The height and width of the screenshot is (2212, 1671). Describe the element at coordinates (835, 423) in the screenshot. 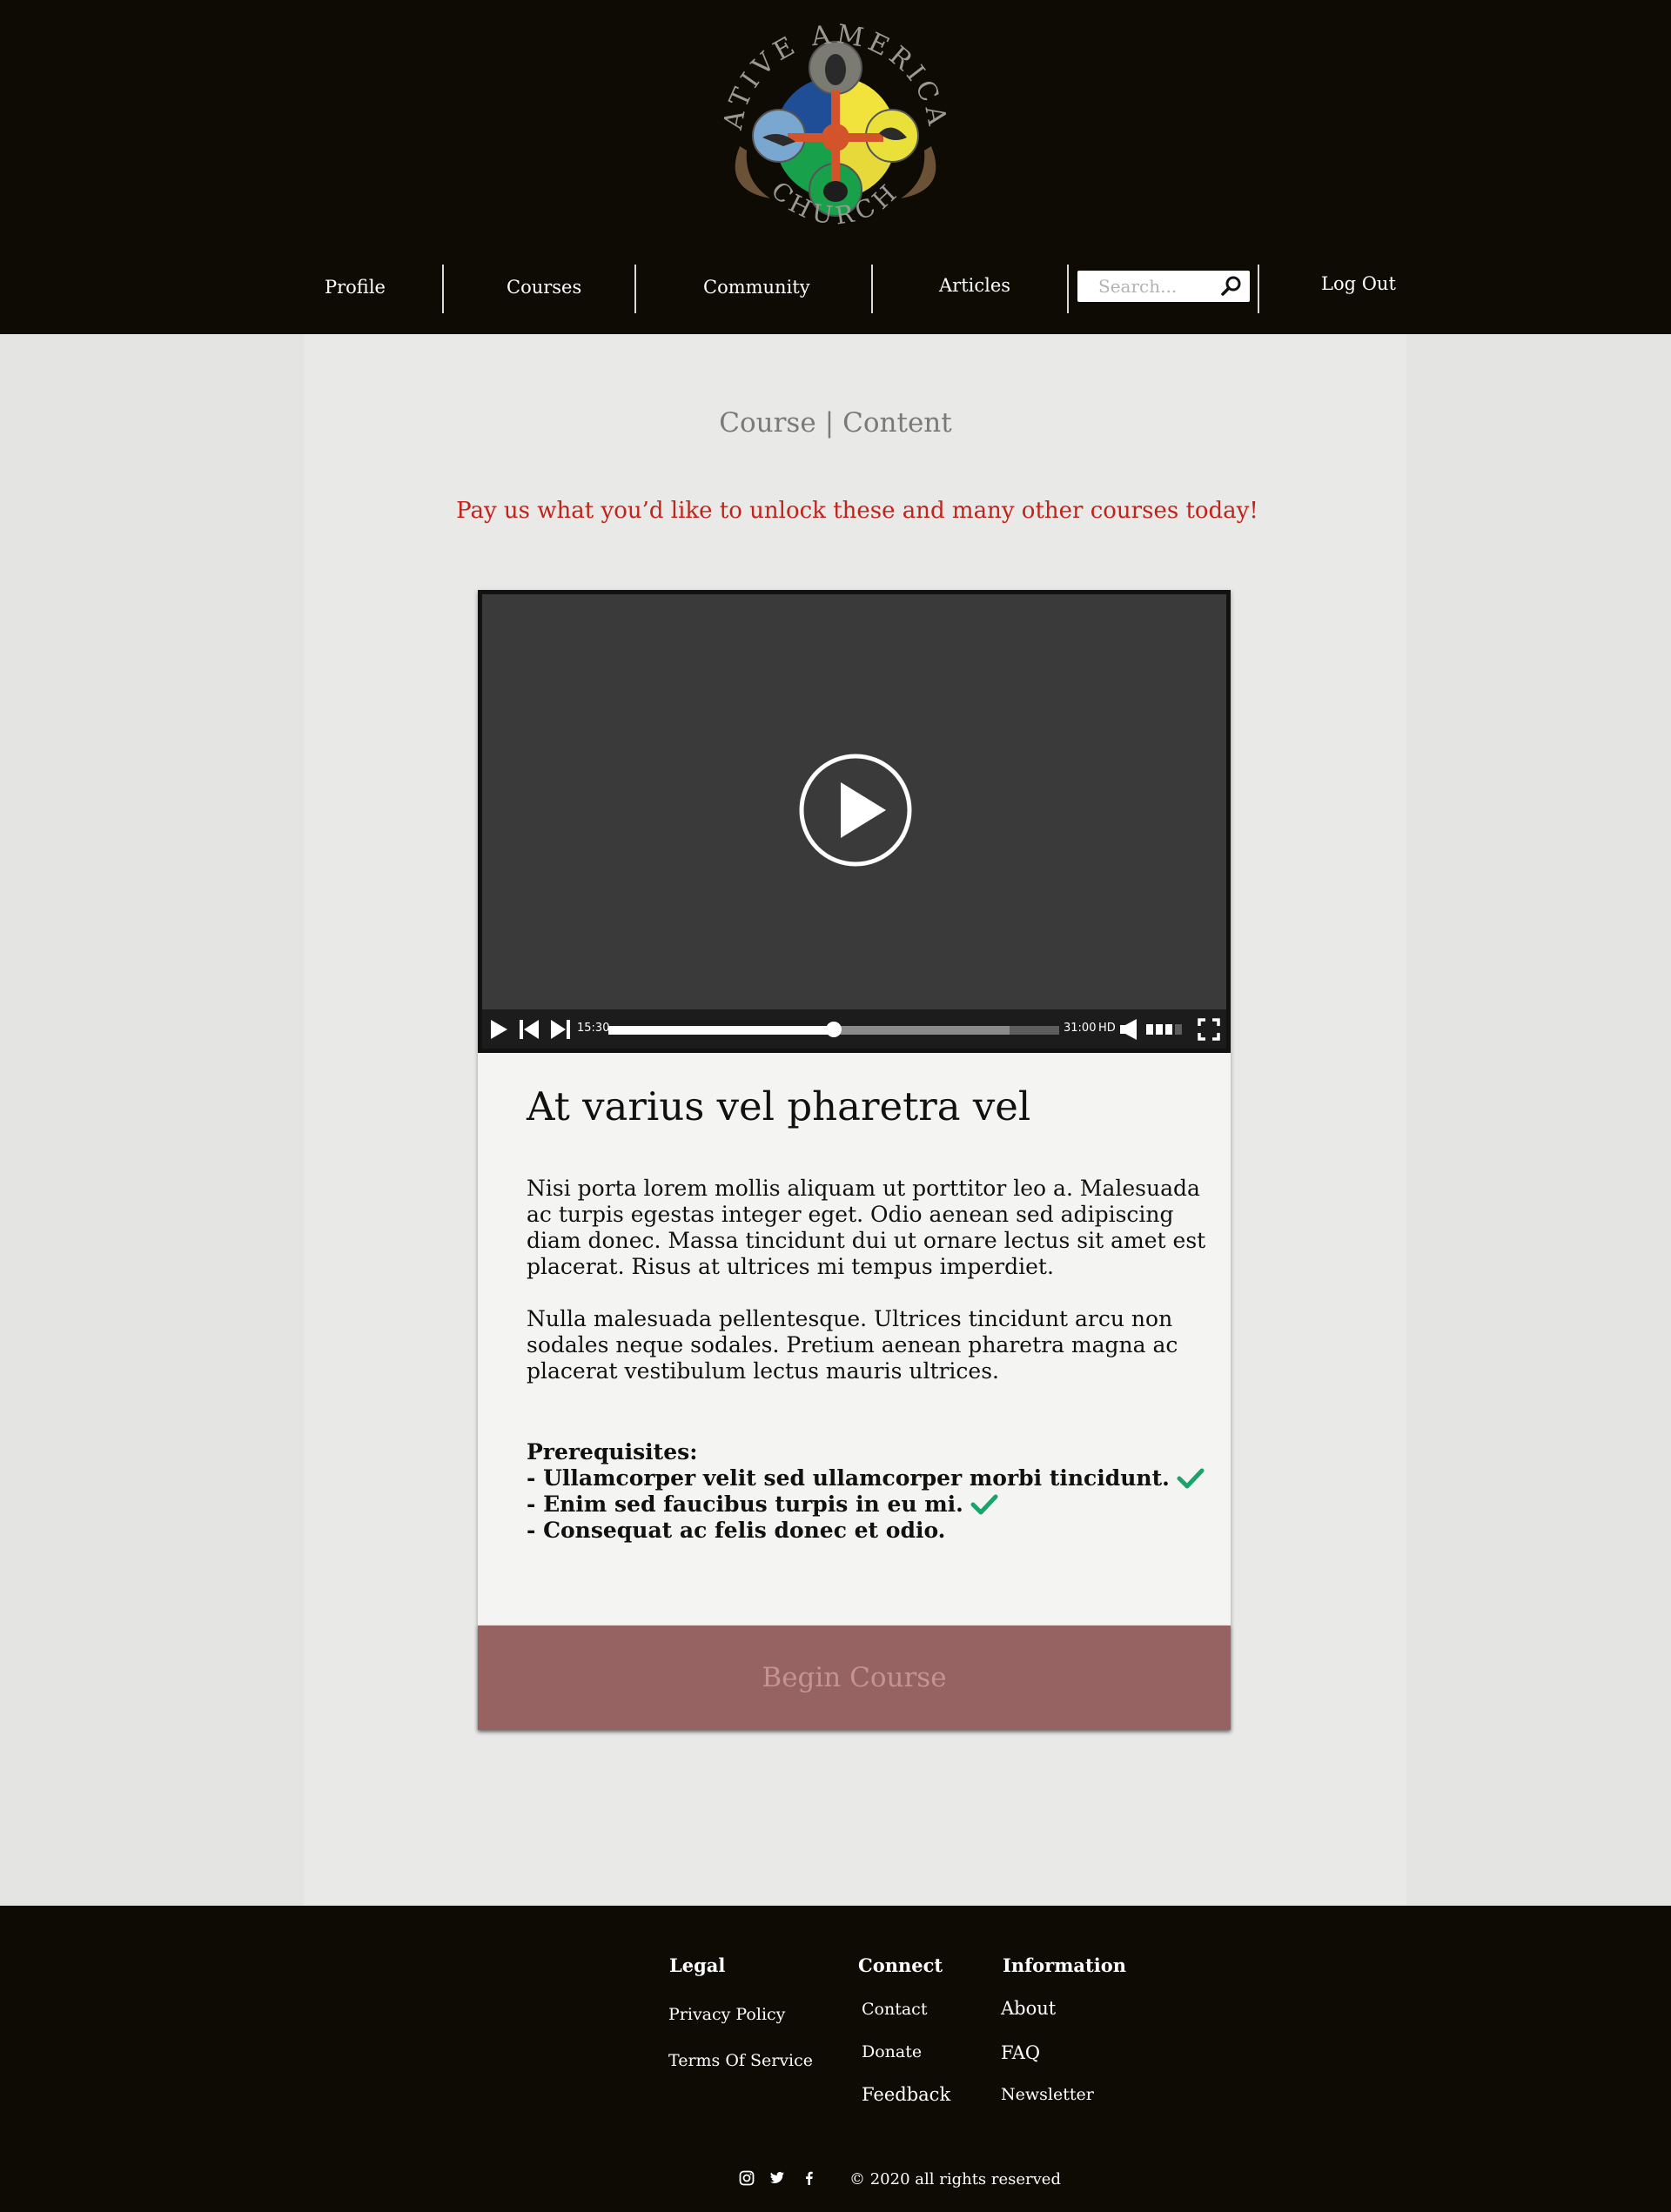

I see `breadcrumb: Course | Content` at that location.